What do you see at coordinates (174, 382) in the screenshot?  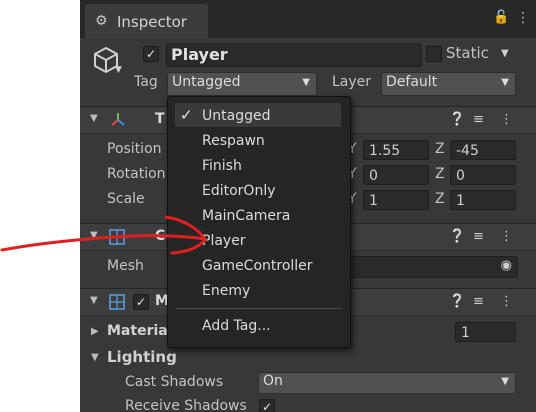 I see `cast-shadows-label: Cast Shadows` at bounding box center [174, 382].